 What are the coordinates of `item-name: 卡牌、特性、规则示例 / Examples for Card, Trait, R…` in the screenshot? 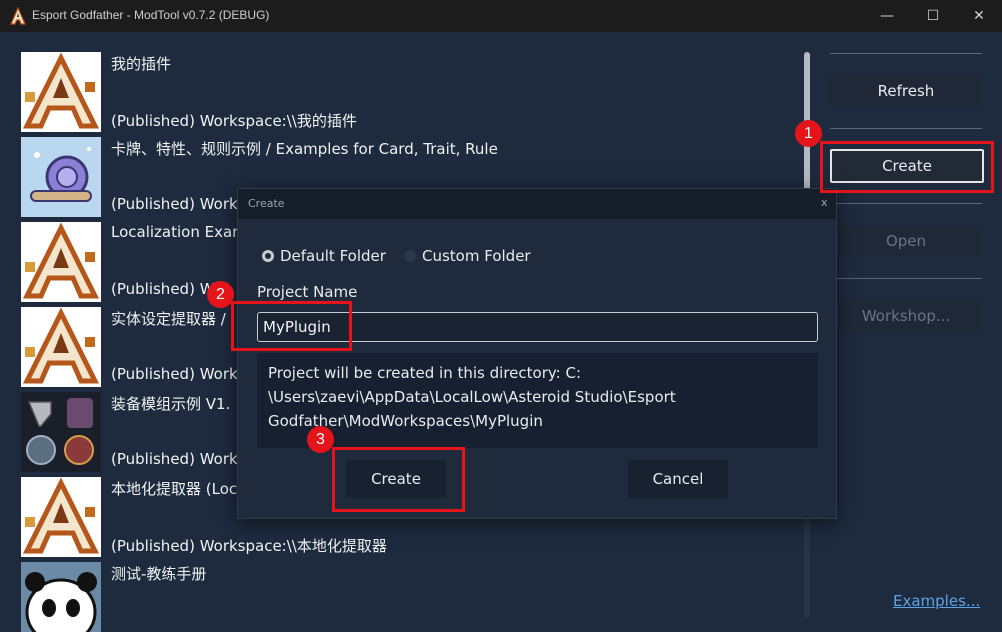 It's located at (304, 149).